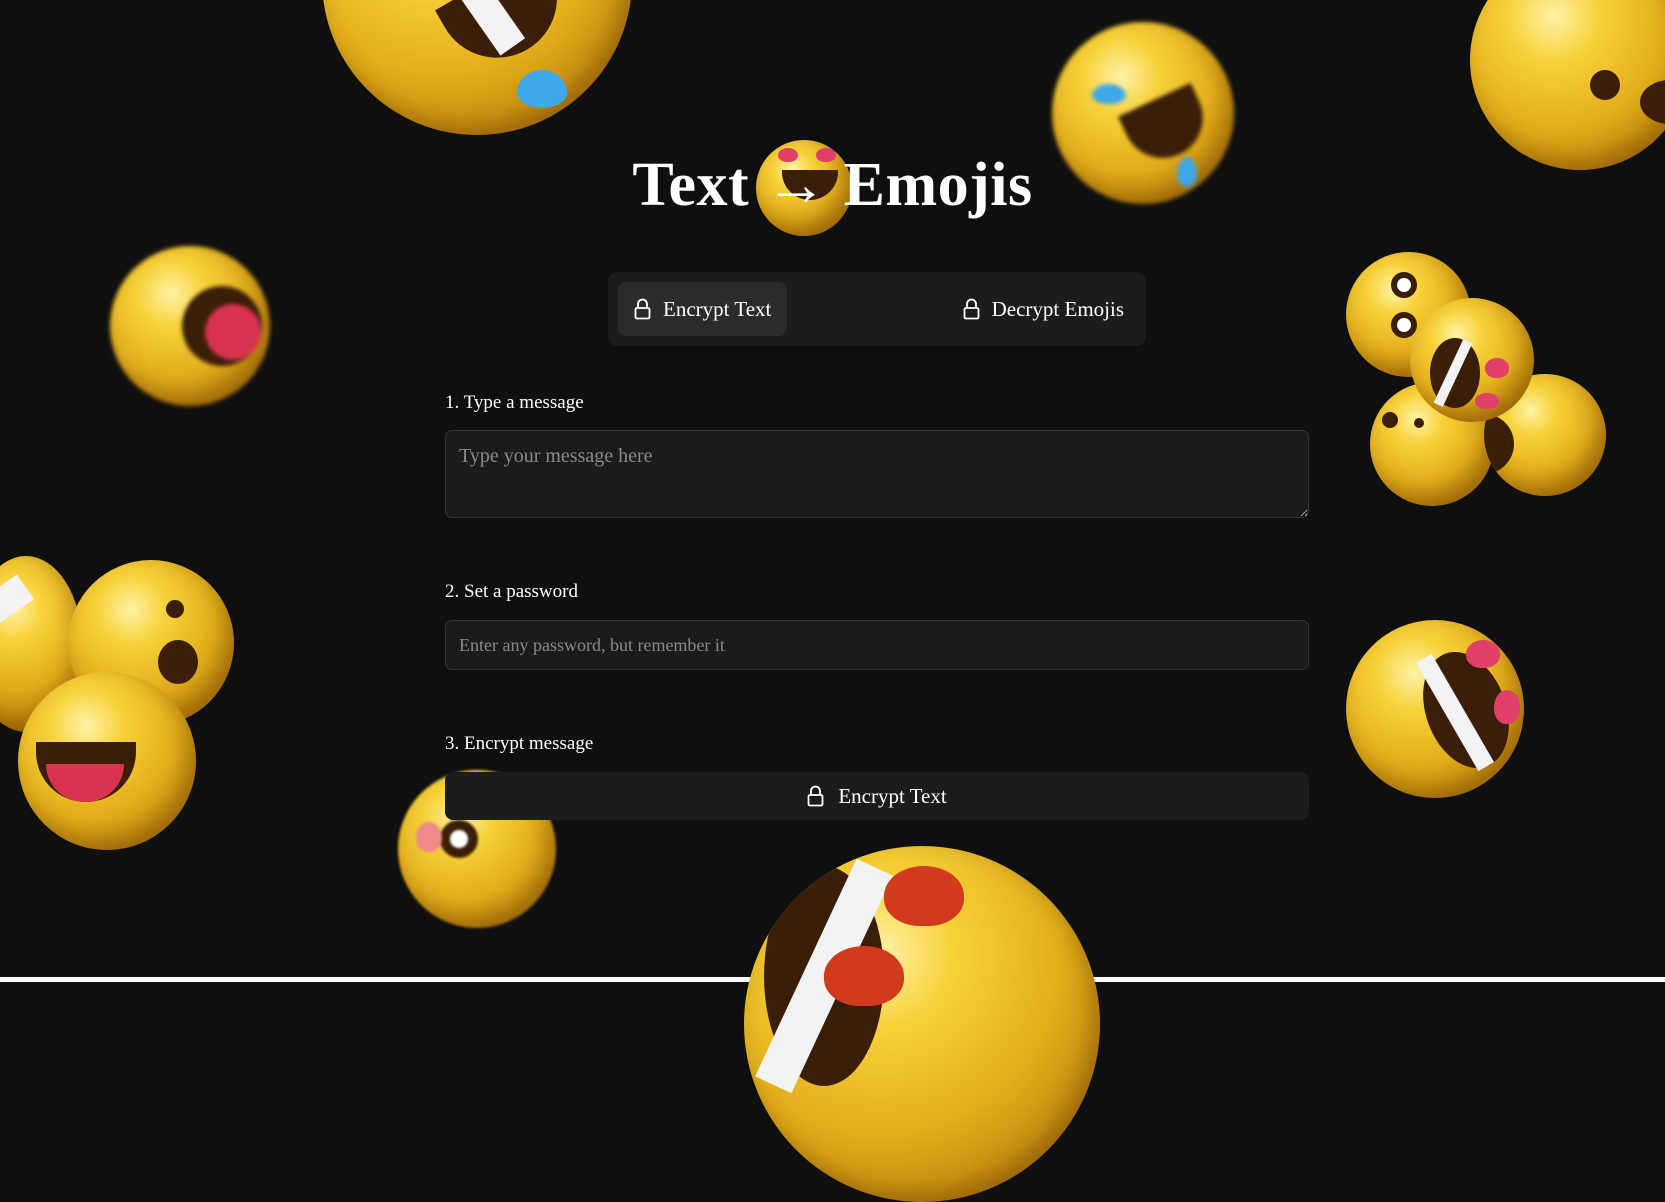  What do you see at coordinates (190, 326) in the screenshot?
I see `winking-tongue-emoji-left` at bounding box center [190, 326].